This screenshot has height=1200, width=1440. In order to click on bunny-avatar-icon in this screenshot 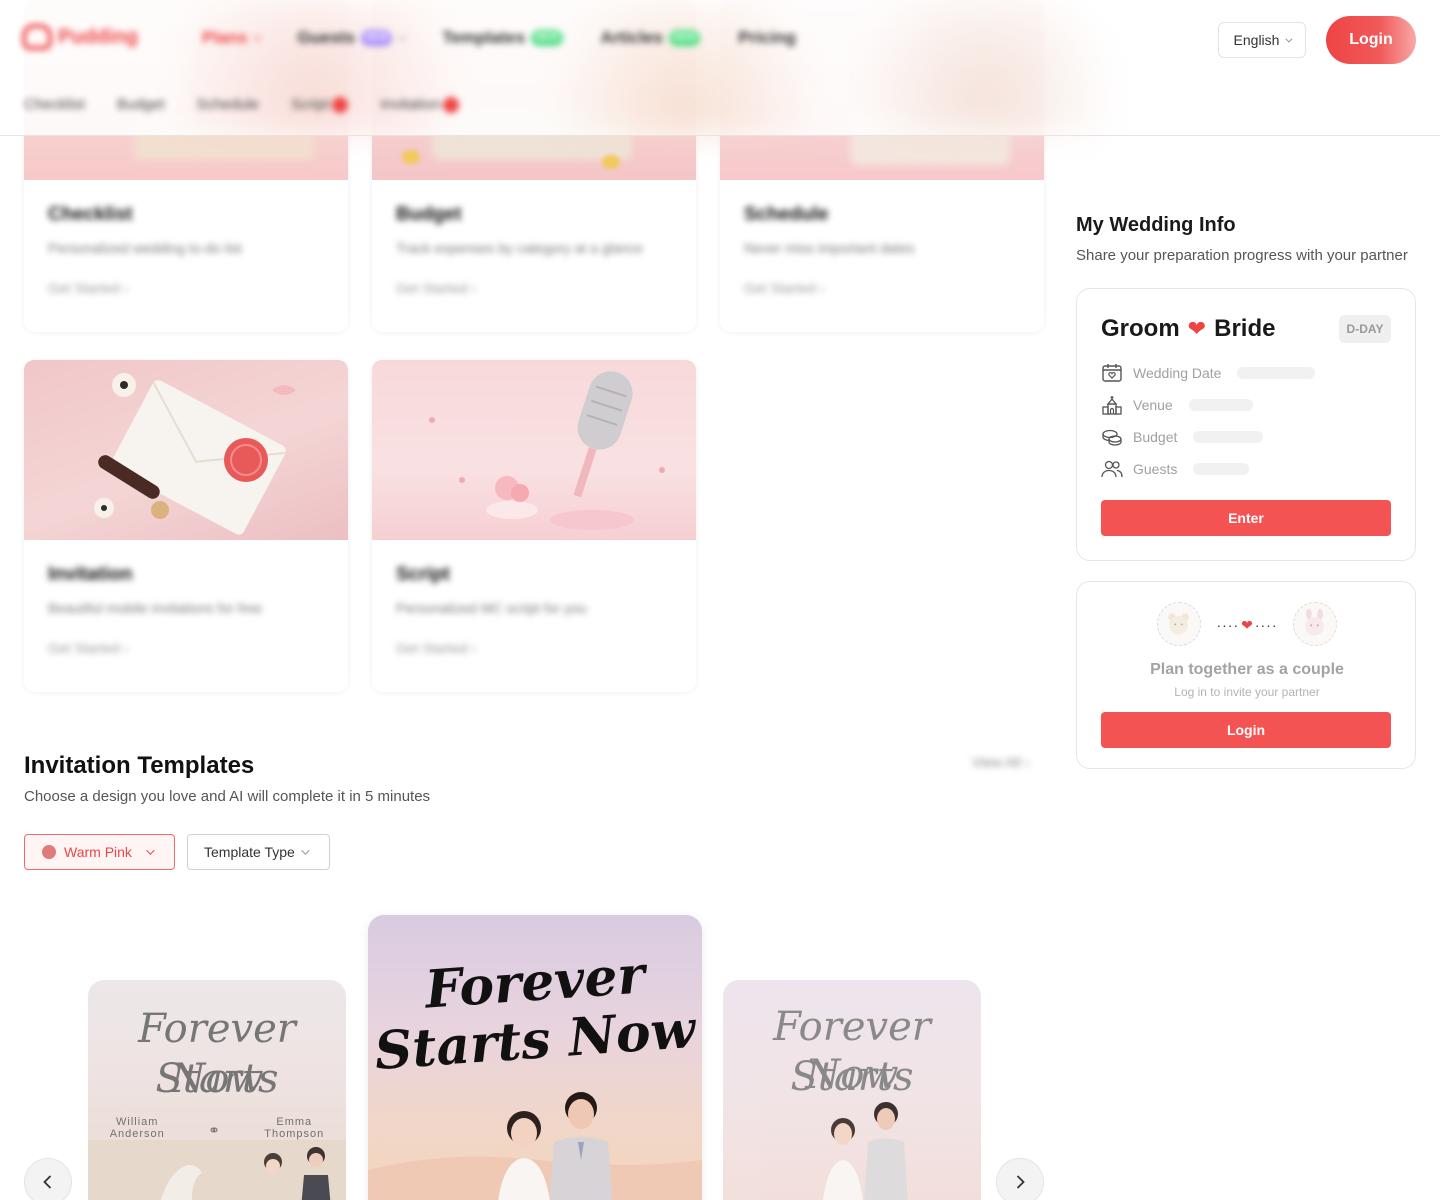, I will do `click(1314, 622)`.